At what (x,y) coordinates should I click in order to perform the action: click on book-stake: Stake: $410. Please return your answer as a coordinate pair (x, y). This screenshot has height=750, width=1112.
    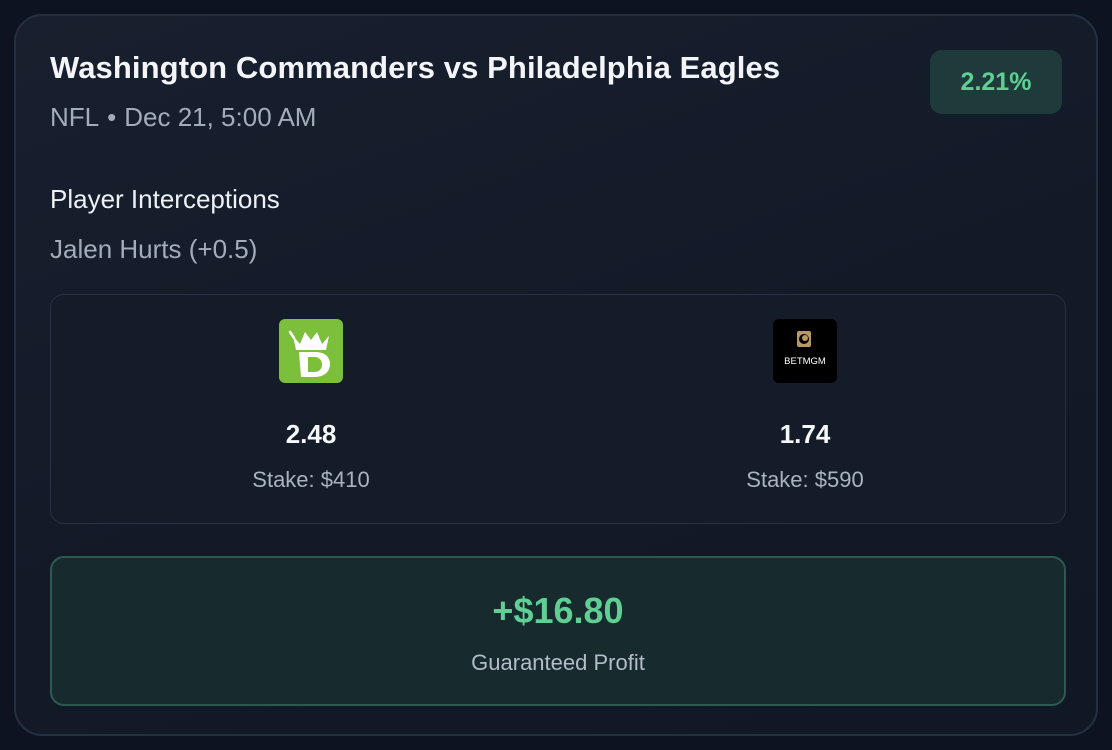
    Looking at the image, I should click on (311, 479).